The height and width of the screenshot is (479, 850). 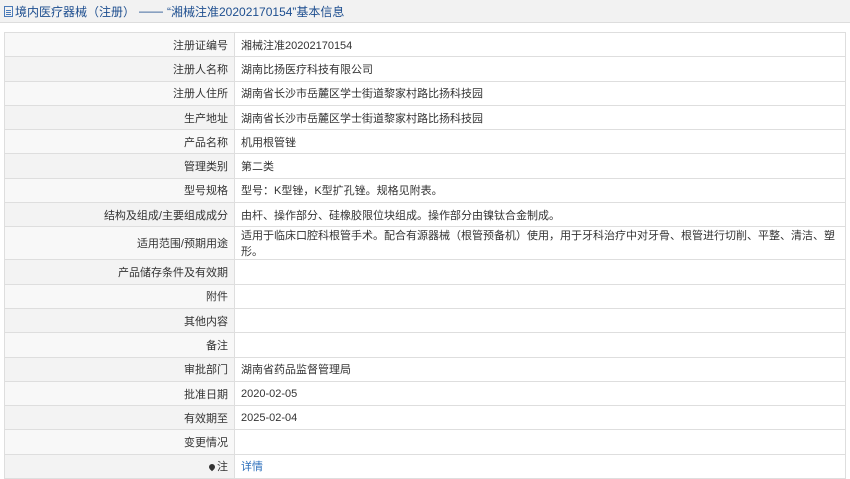 I want to click on table-row: 备注, so click(x=425, y=345).